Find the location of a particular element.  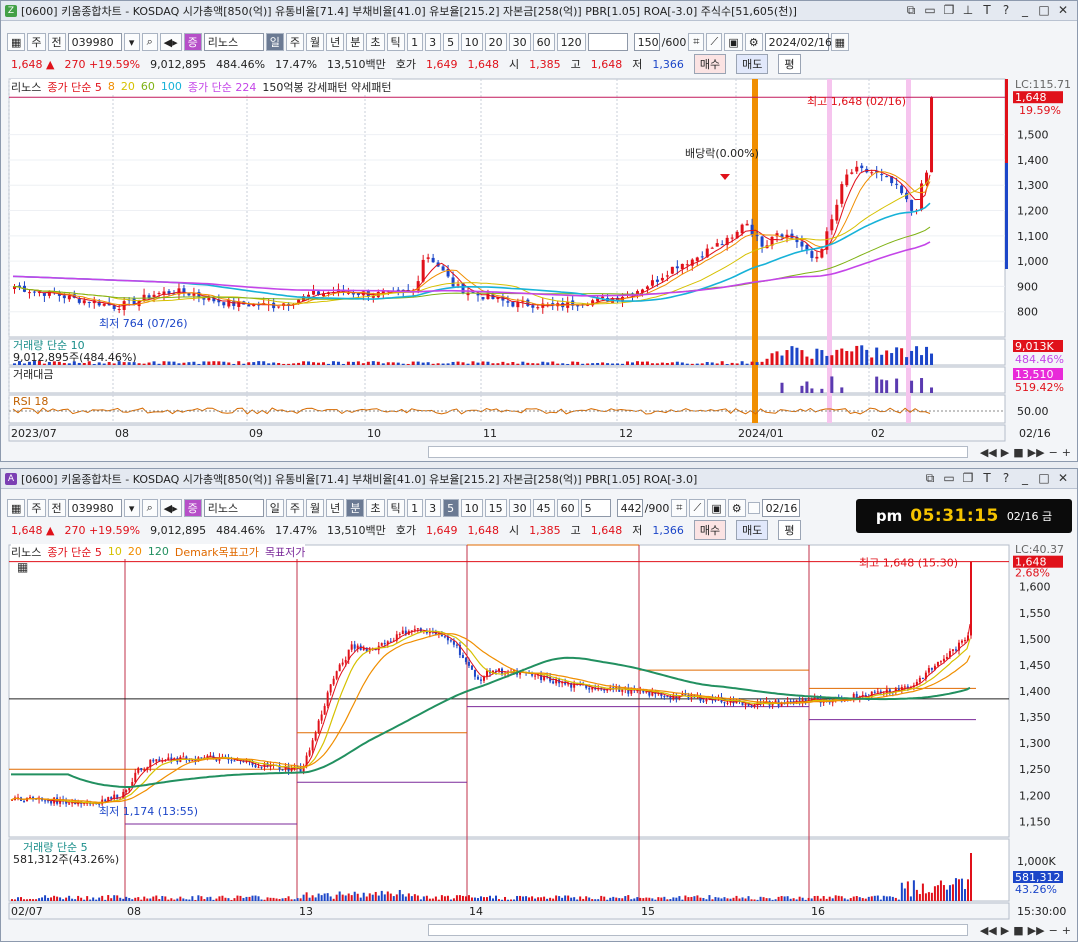

restore2-icon: ❐ is located at coordinates (968, 478).